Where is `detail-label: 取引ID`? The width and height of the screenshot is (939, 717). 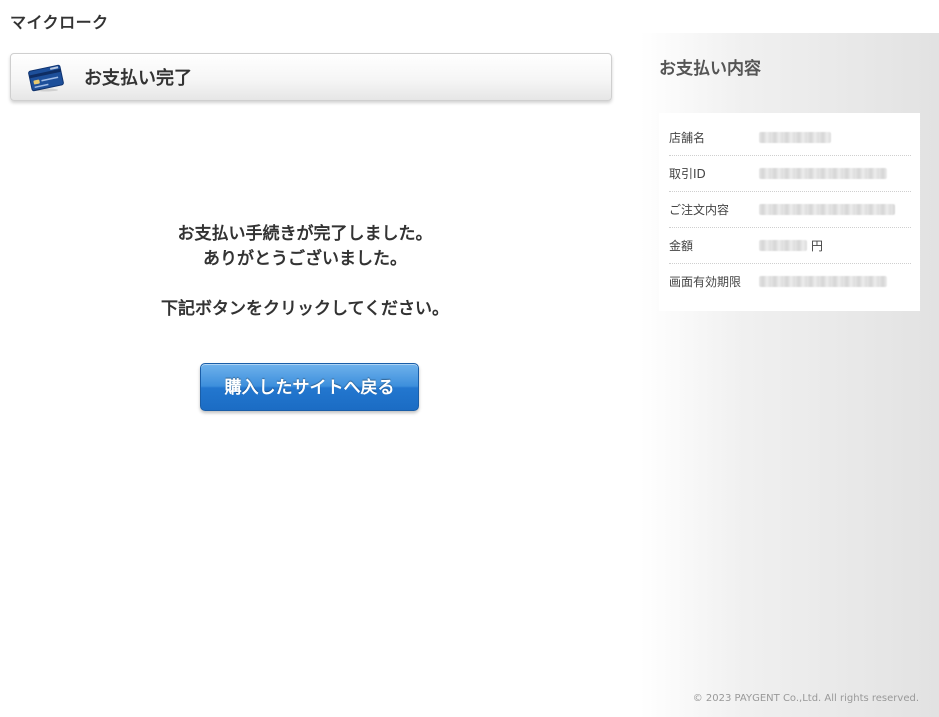
detail-label: 取引ID is located at coordinates (687, 174).